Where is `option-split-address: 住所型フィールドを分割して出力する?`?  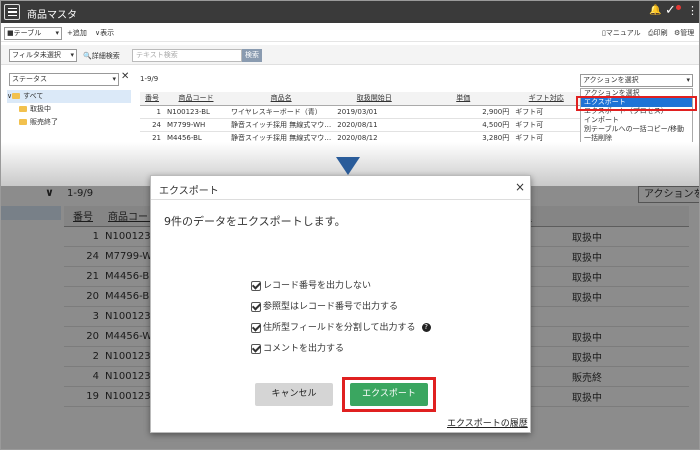 option-split-address: 住所型フィールドを分割して出力する? is located at coordinates (341, 328).